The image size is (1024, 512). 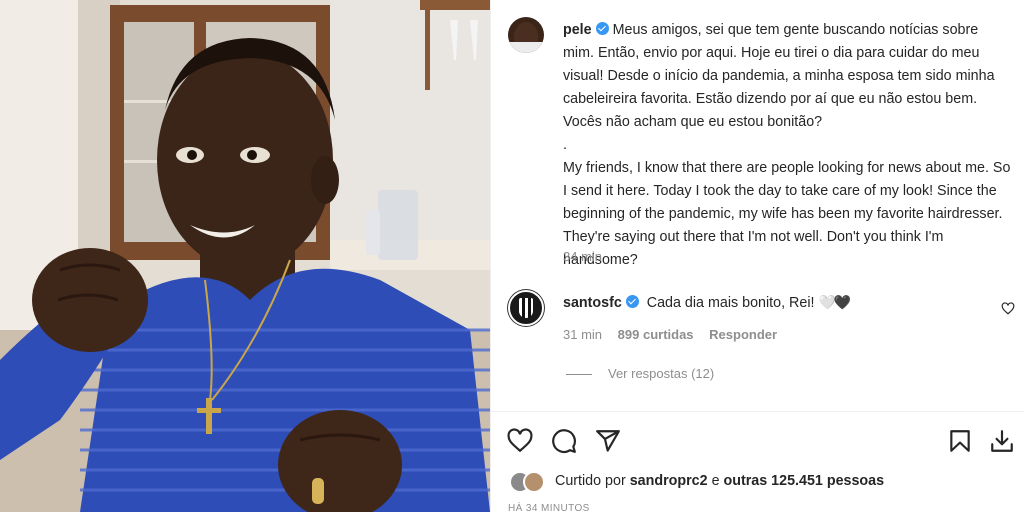 I want to click on heart-icon, so click(x=520, y=440).